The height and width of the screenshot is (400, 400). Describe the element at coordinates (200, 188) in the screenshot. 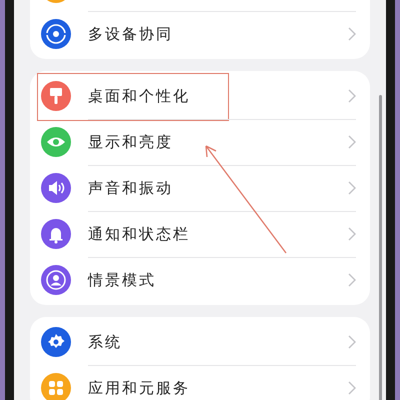

I see `settings-item: 声音和振动` at that location.